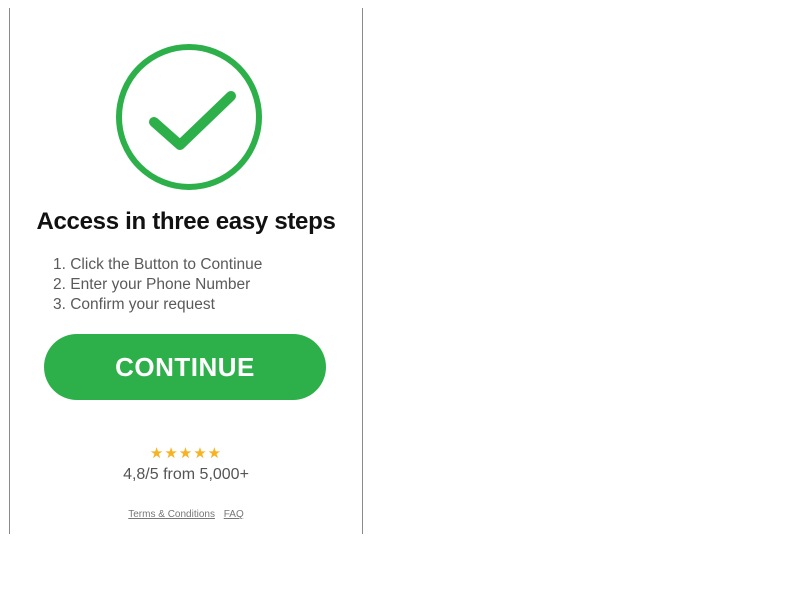 The height and width of the screenshot is (600, 800). I want to click on check-circle-icon, so click(189, 117).